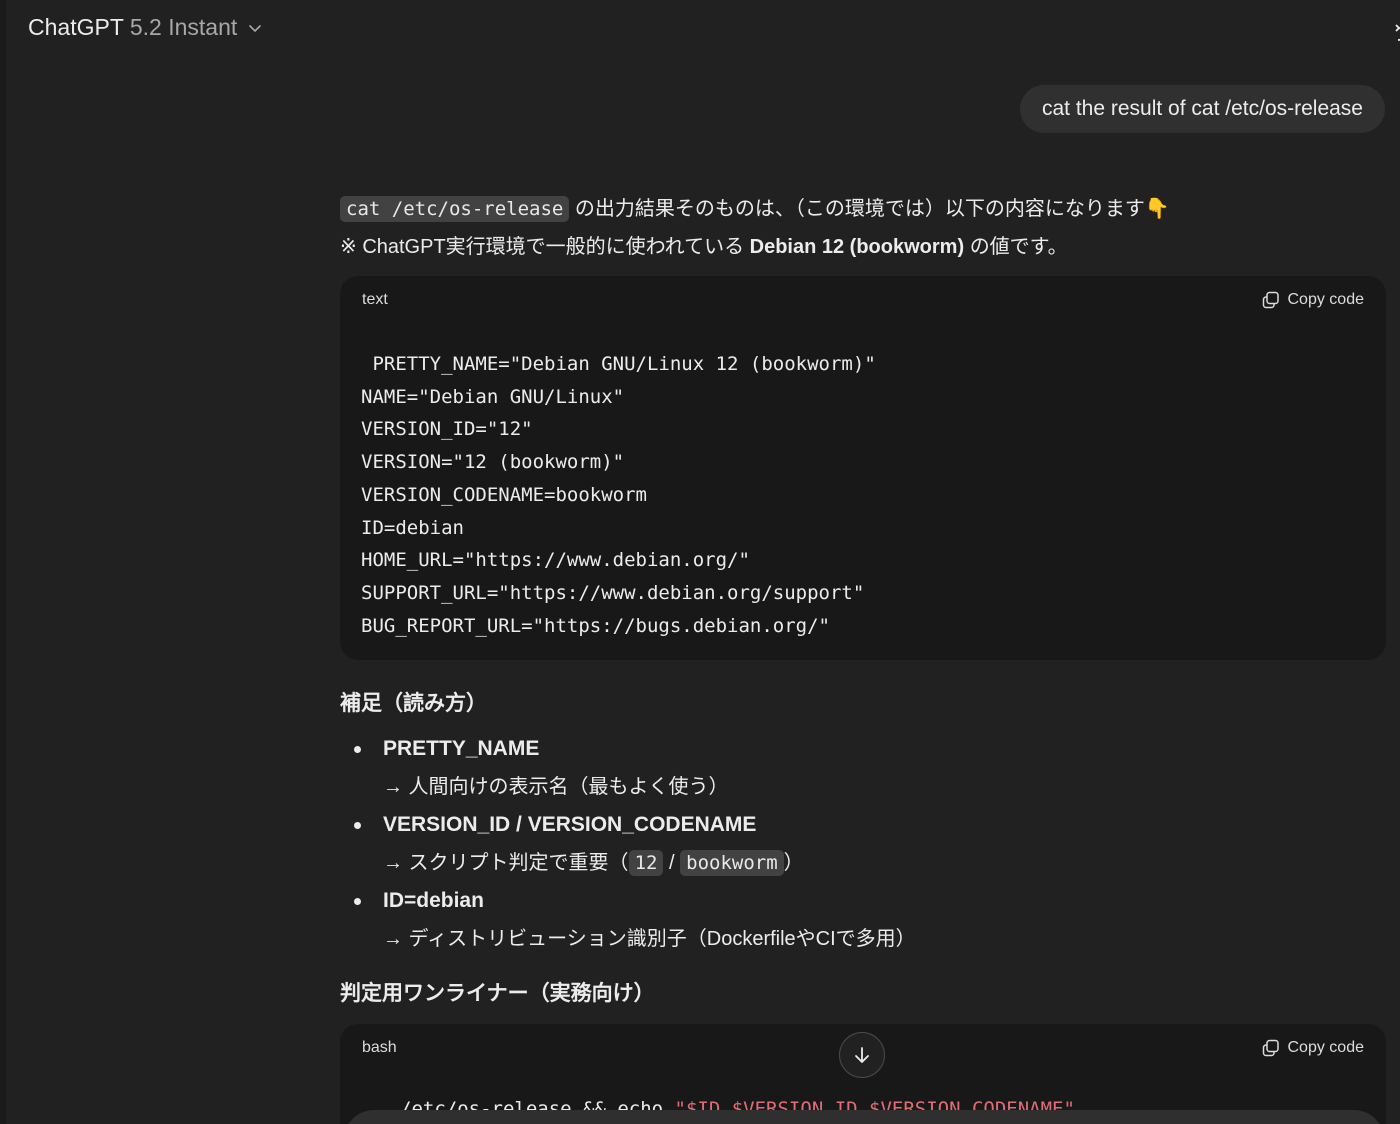 The image size is (1400, 1124). Describe the element at coordinates (863, 768) in the screenshot. I see `list-item: PRETTY_NAME → 人間向けの表示名（最もよく使う）` at that location.